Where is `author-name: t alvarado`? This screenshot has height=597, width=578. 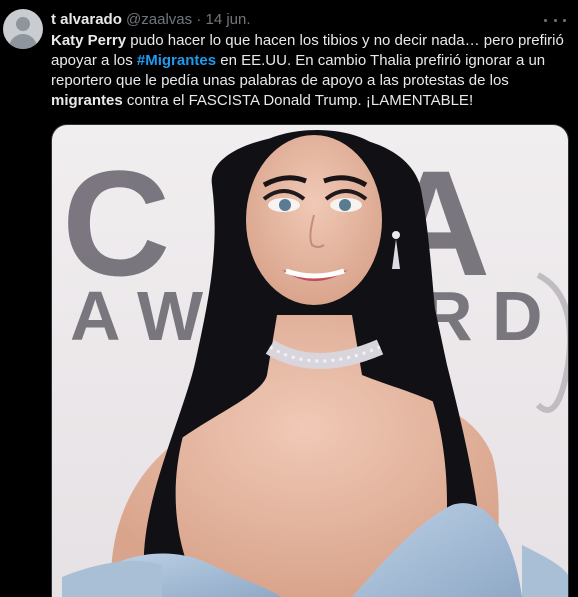 author-name: t alvarado is located at coordinates (86, 19).